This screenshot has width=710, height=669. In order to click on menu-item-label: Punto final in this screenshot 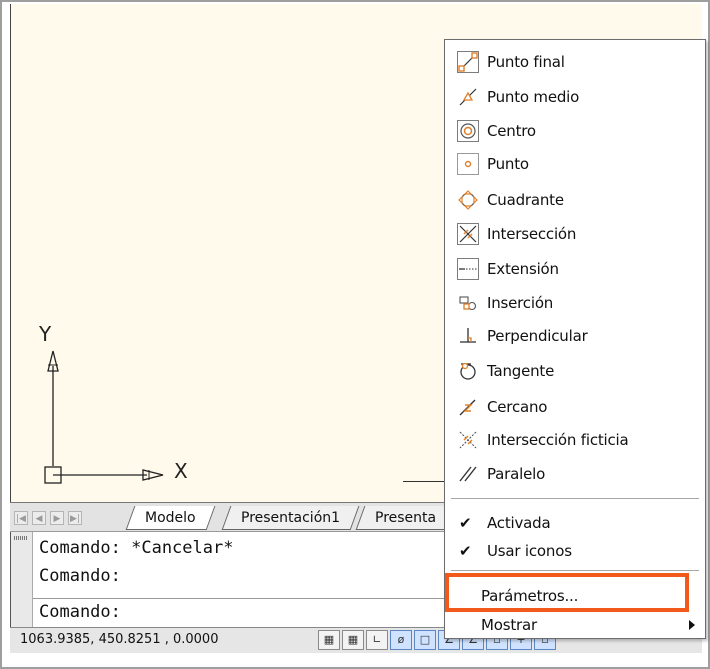, I will do `click(526, 61)`.